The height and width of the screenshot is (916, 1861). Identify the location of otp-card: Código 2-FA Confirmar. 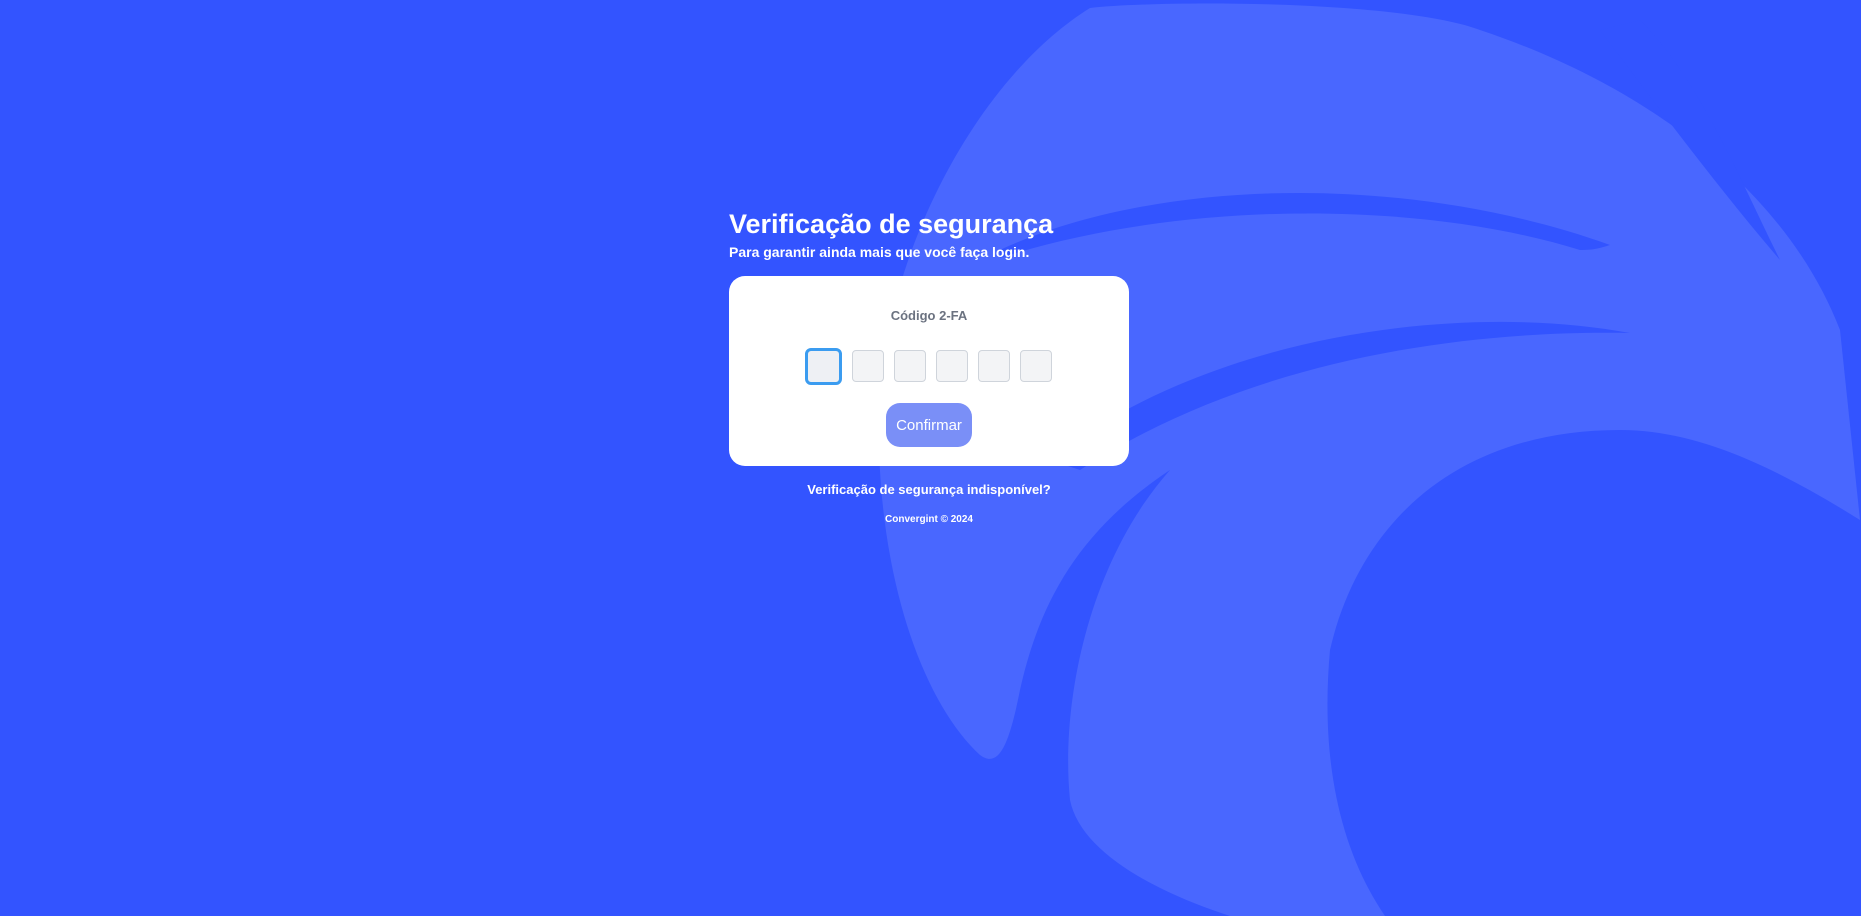
(929, 371).